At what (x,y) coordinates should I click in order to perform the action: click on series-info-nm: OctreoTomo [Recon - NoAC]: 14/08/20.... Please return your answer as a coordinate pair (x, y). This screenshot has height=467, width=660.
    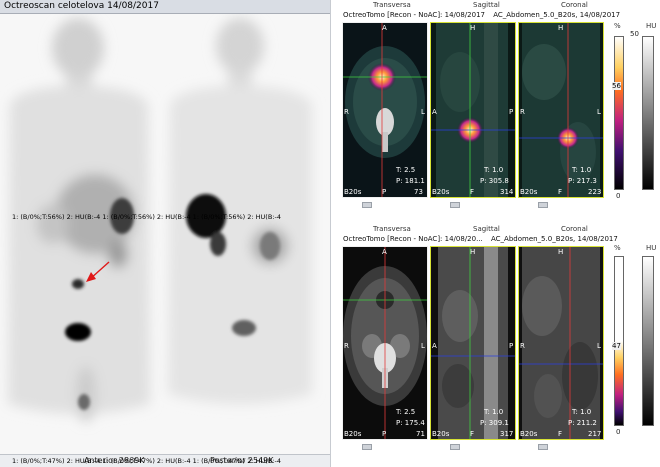
    Looking at the image, I should click on (413, 239).